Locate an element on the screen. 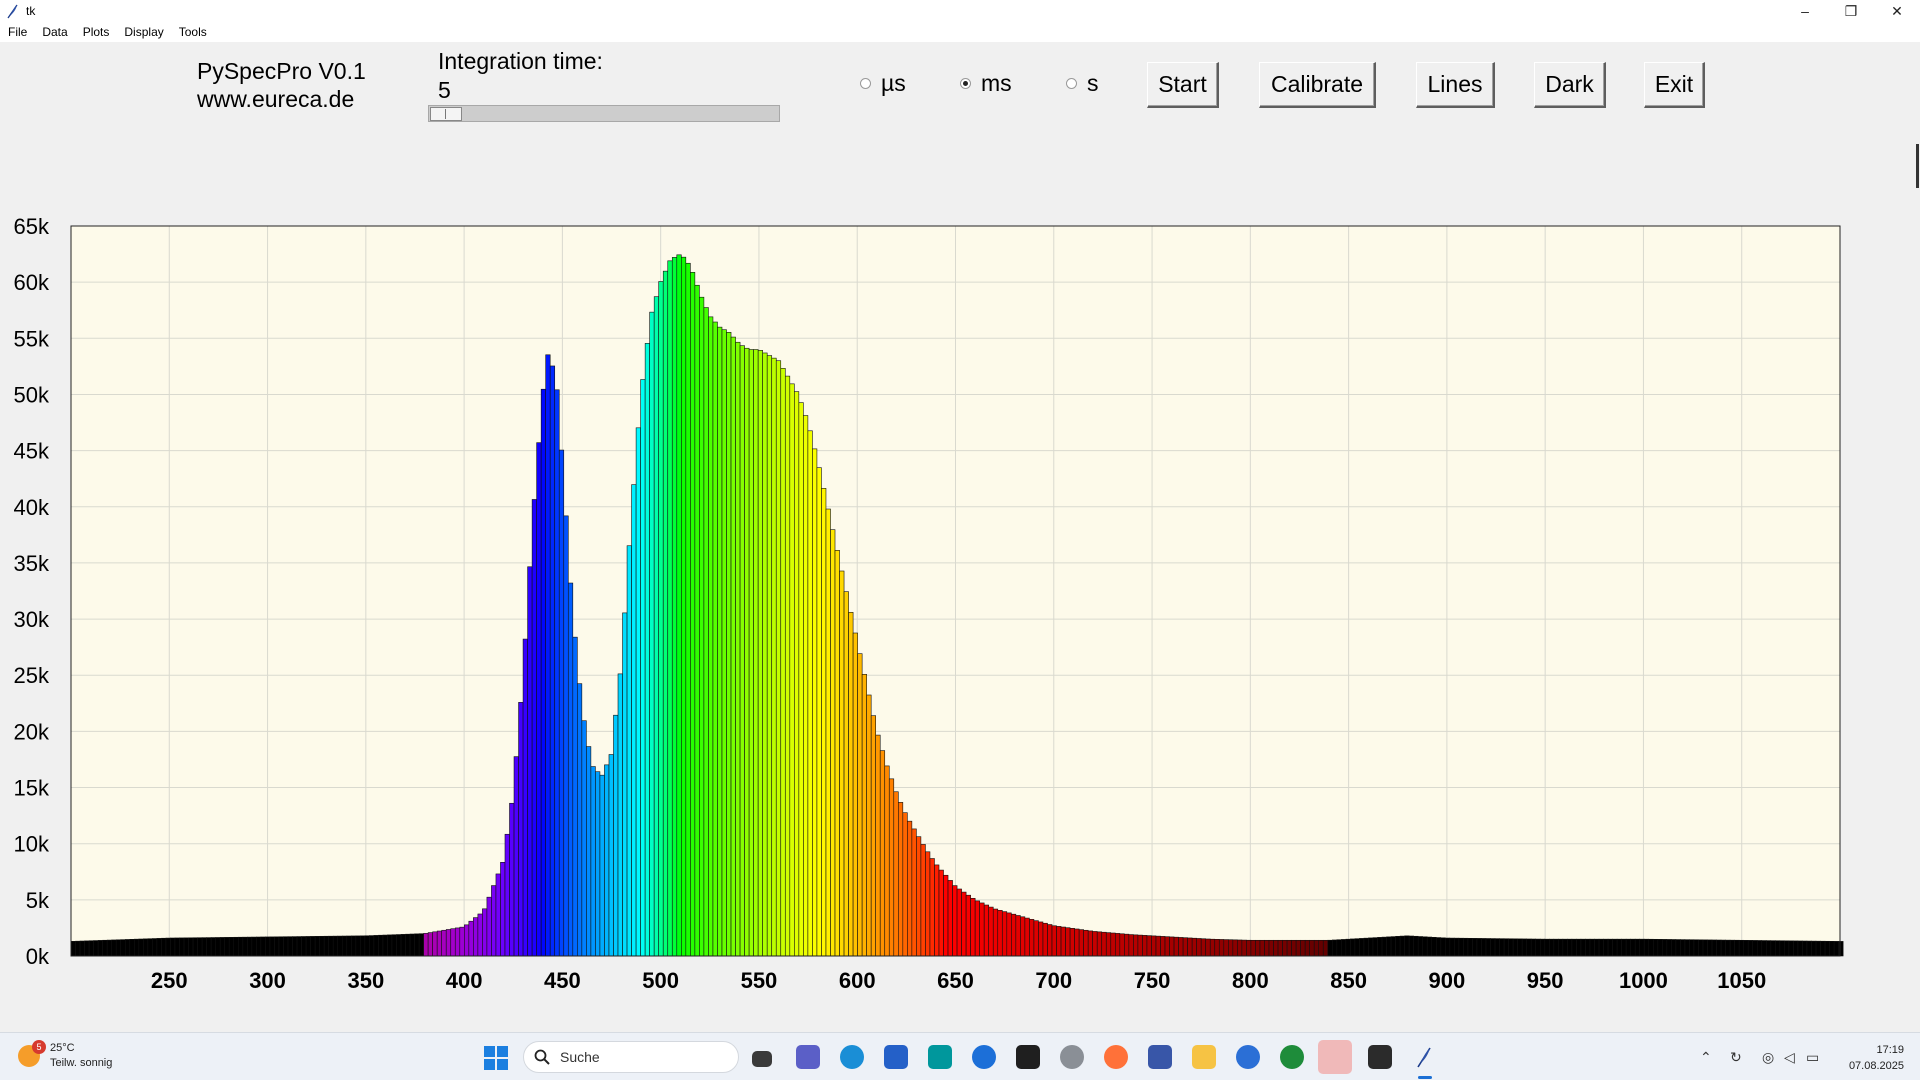 This screenshot has height=1080, width=1920. integration-time-slider is located at coordinates (604, 113).